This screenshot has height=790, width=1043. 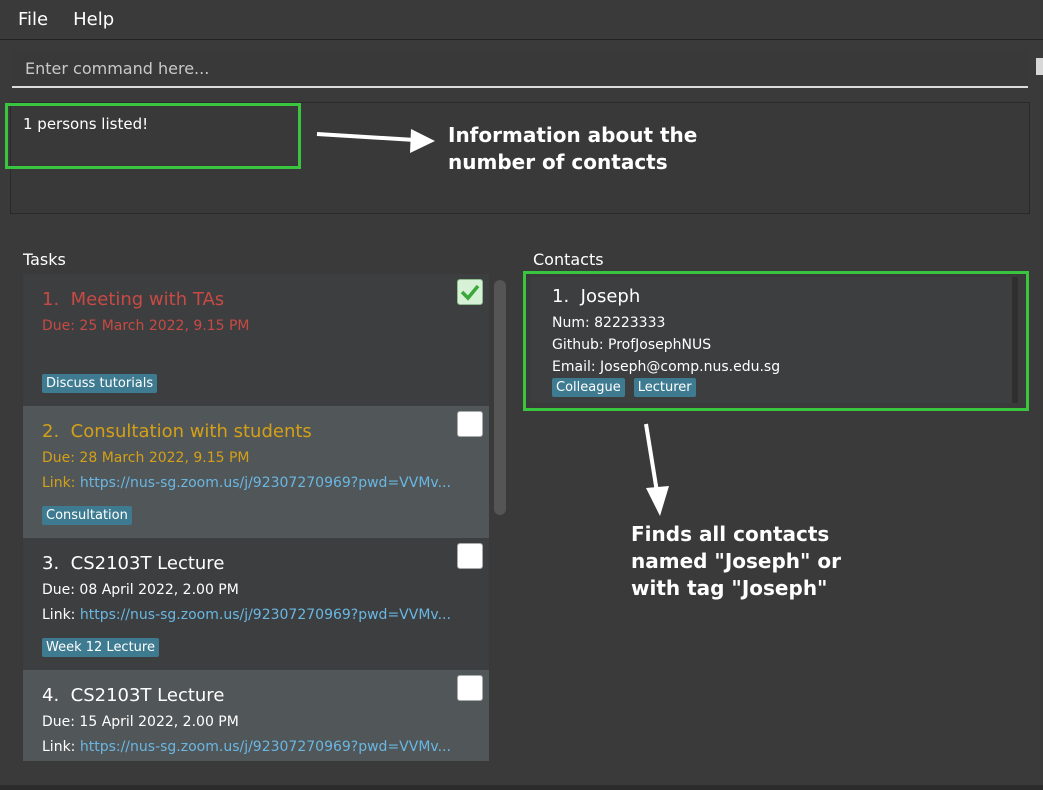 What do you see at coordinates (93, 19) in the screenshot?
I see `menu-help: Help` at bounding box center [93, 19].